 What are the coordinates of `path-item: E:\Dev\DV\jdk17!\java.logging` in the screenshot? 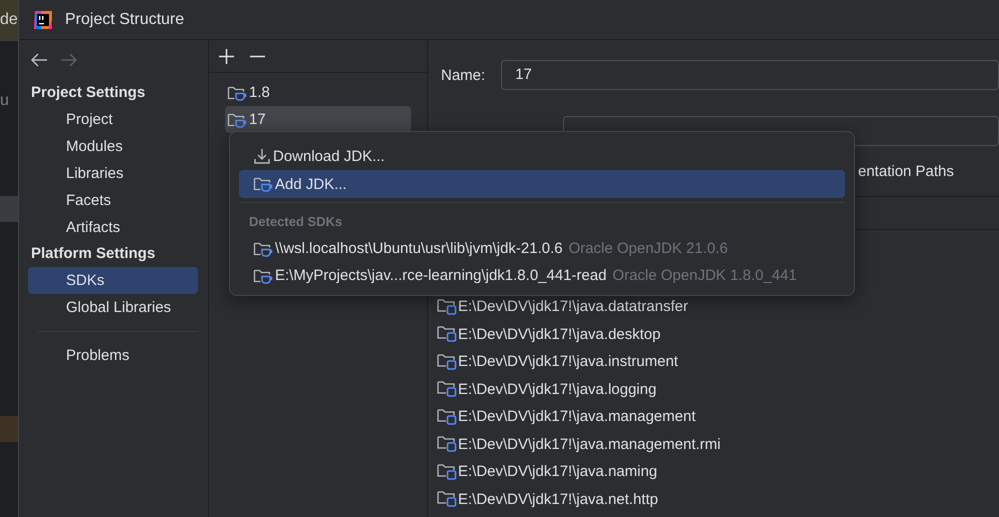 It's located at (546, 389).